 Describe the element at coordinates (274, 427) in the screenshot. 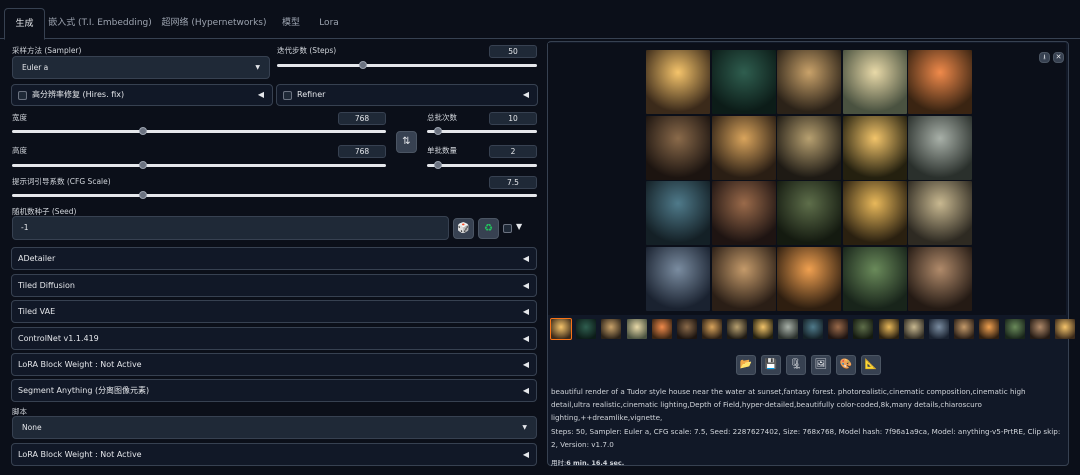

I see `script-select: None ▼` at that location.